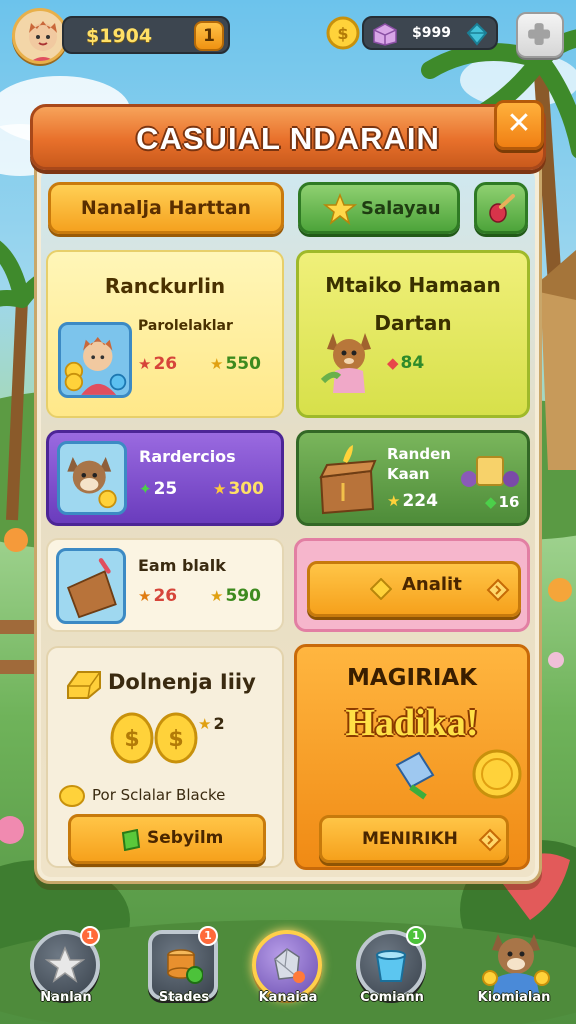 This screenshot has width=576, height=1024. Describe the element at coordinates (145, 596) in the screenshot. I see `gem-icon: ★` at that location.